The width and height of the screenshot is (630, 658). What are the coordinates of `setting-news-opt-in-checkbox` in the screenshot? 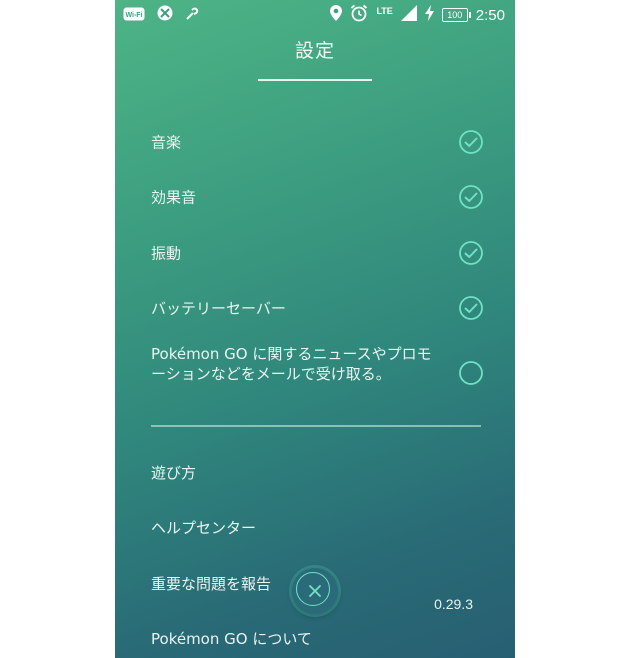 It's located at (471, 373).